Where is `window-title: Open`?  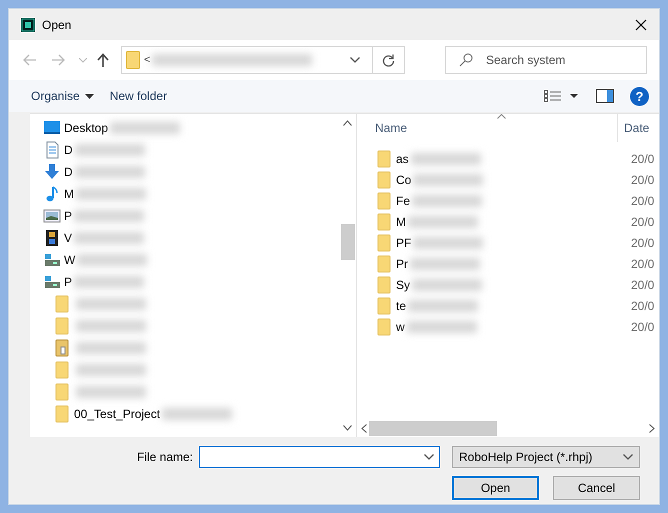
window-title: Open is located at coordinates (57, 25).